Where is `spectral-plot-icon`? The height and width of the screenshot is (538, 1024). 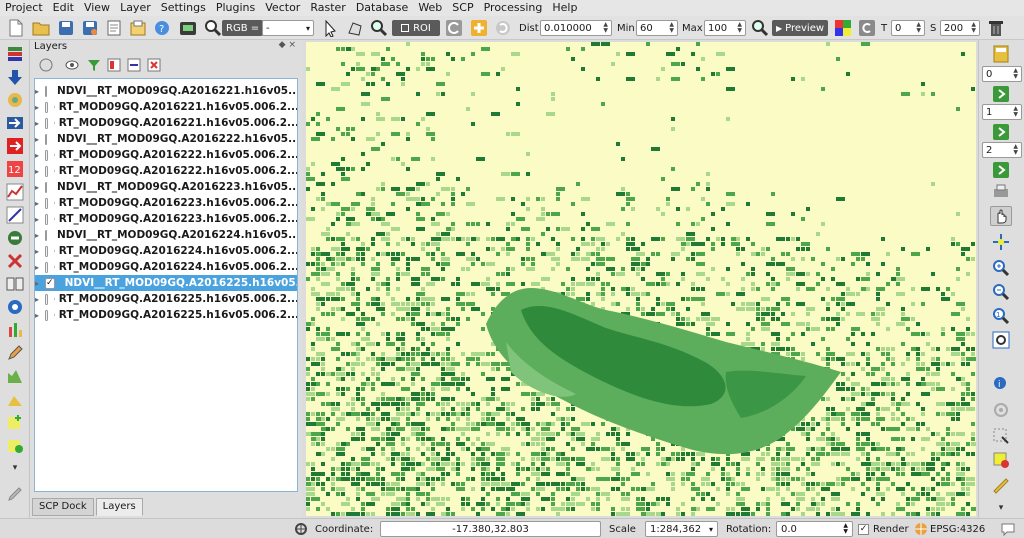
spectral-plot-icon is located at coordinates (15, 192).